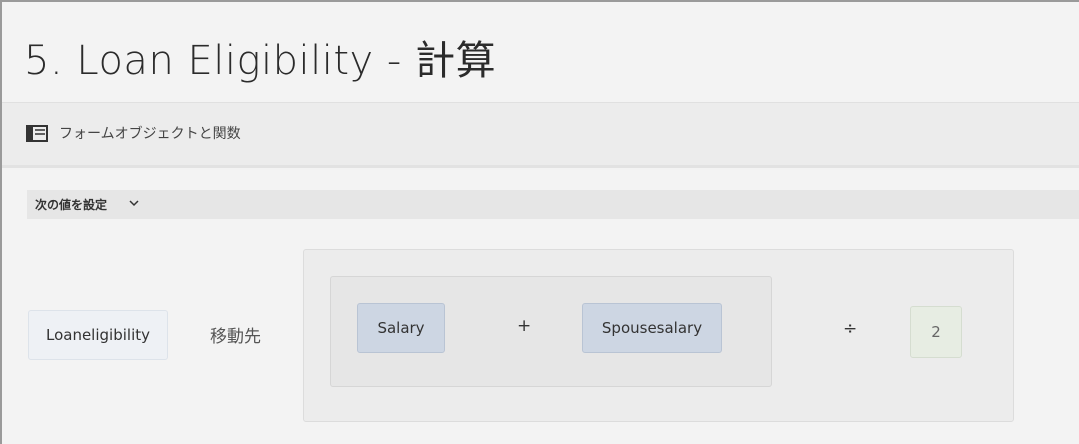  What do you see at coordinates (260, 61) in the screenshot?
I see `page-title: 5. Loan Eligibility - 計算` at bounding box center [260, 61].